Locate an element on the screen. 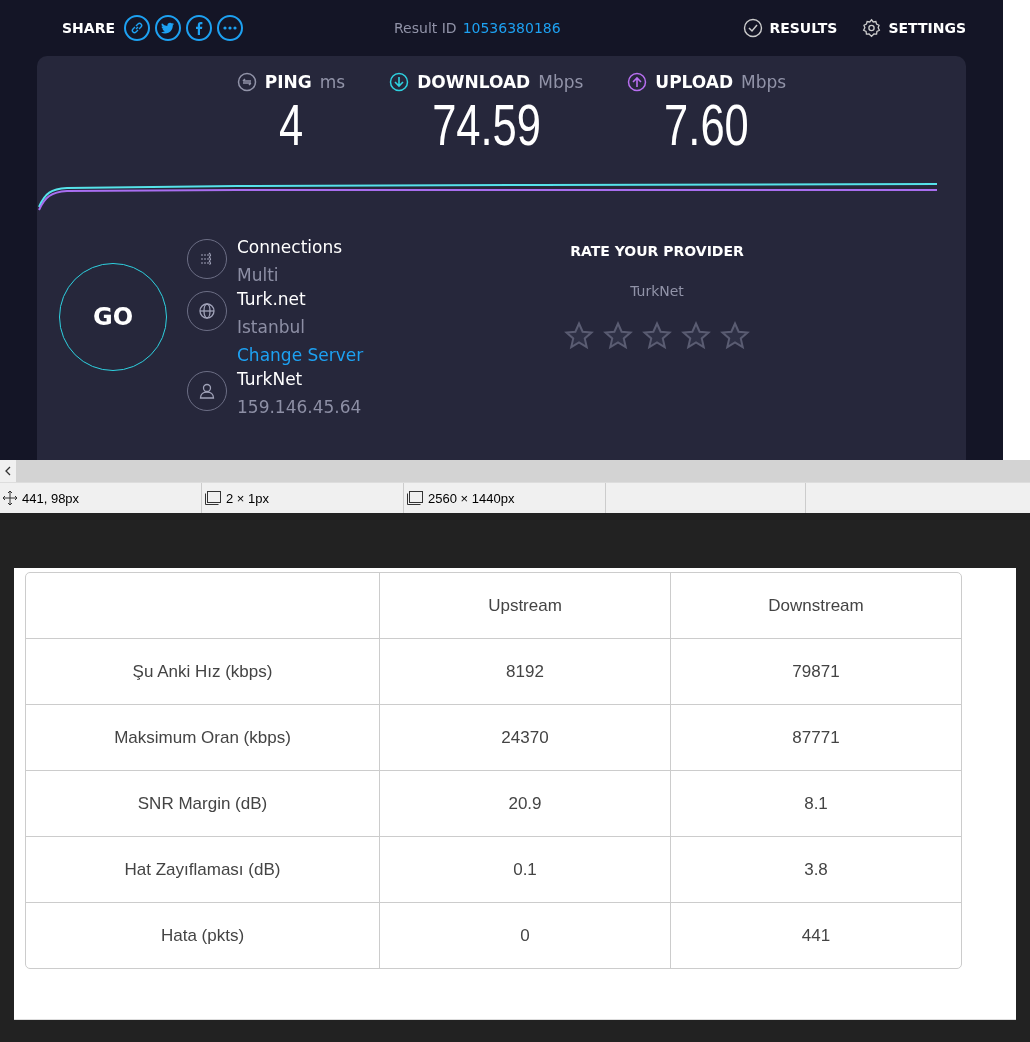  settings-icon is located at coordinates (872, 28).